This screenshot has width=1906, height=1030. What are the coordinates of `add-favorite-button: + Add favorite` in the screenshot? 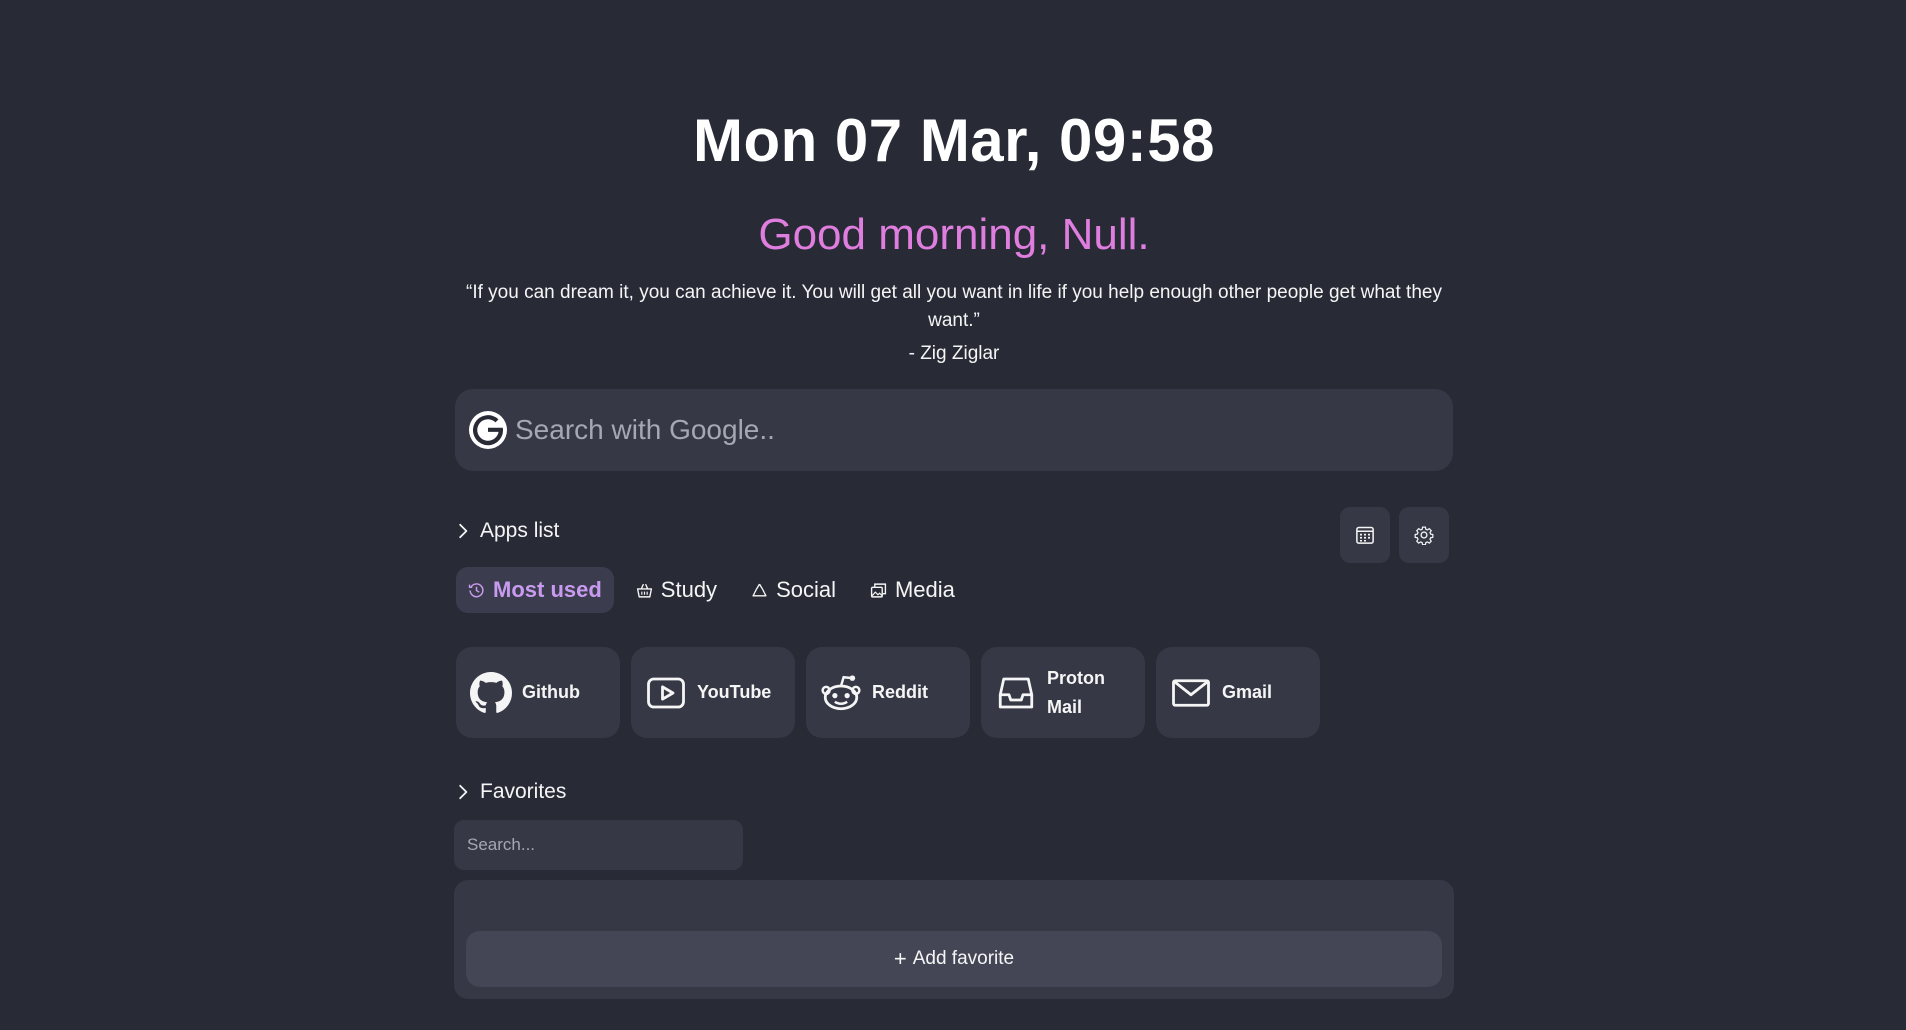 It's located at (954, 959).